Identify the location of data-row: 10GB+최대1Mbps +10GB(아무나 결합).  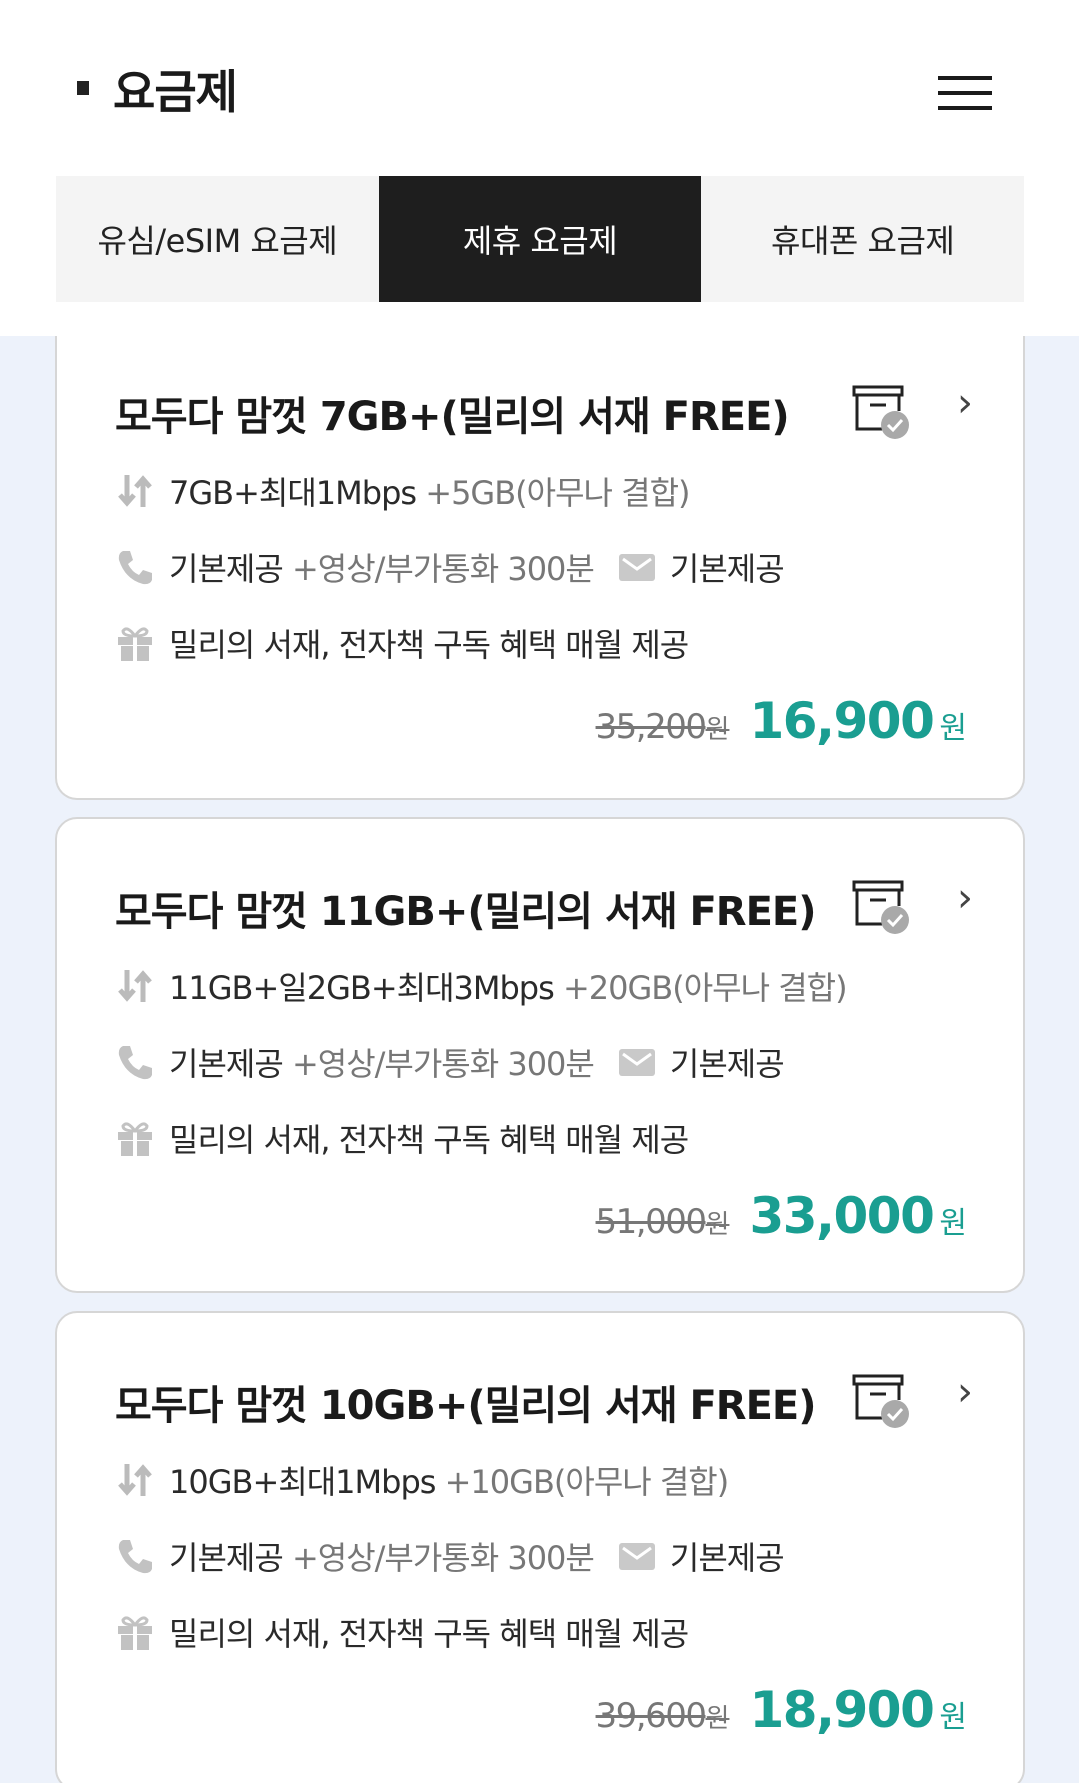
(422, 1480).